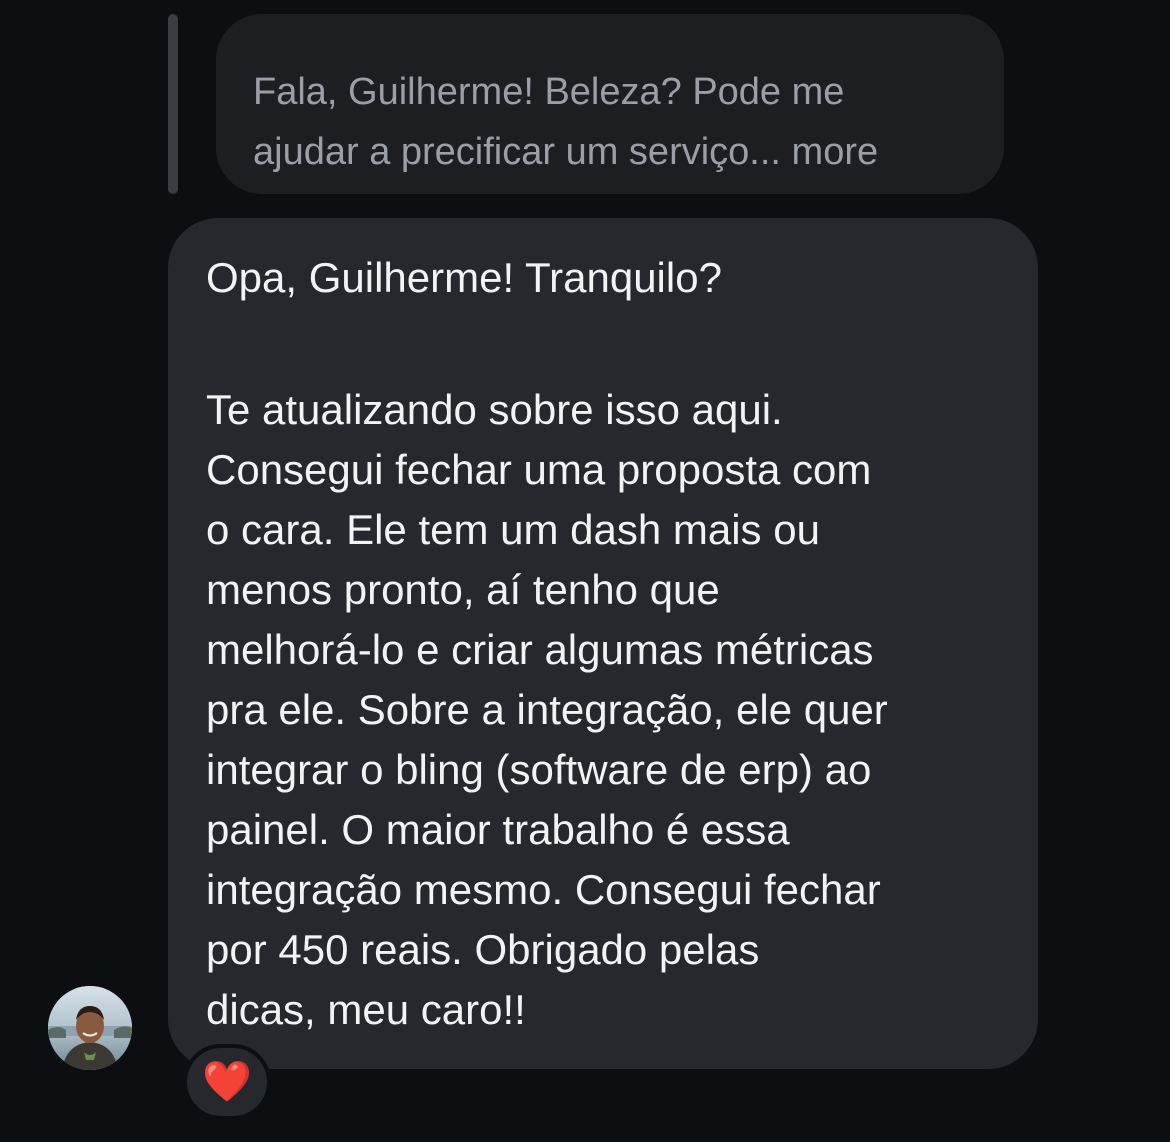 This screenshot has height=1142, width=1170. I want to click on message-line: melhorá-lo e criar algumas métricas, so click(540, 649).